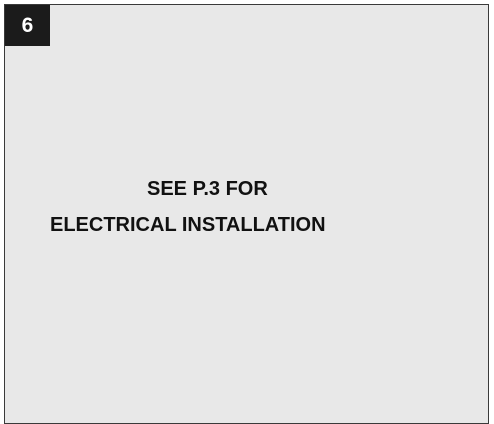  I want to click on note-text-line-1: SEE P.3 FOR, so click(207, 189).